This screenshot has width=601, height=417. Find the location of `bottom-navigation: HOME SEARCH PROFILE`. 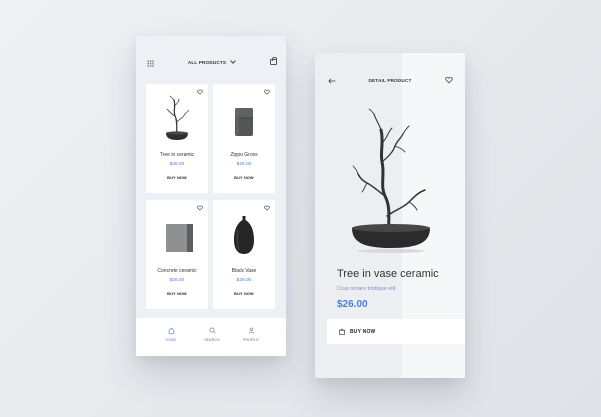

bottom-navigation: HOME SEARCH PROFILE is located at coordinates (211, 337).